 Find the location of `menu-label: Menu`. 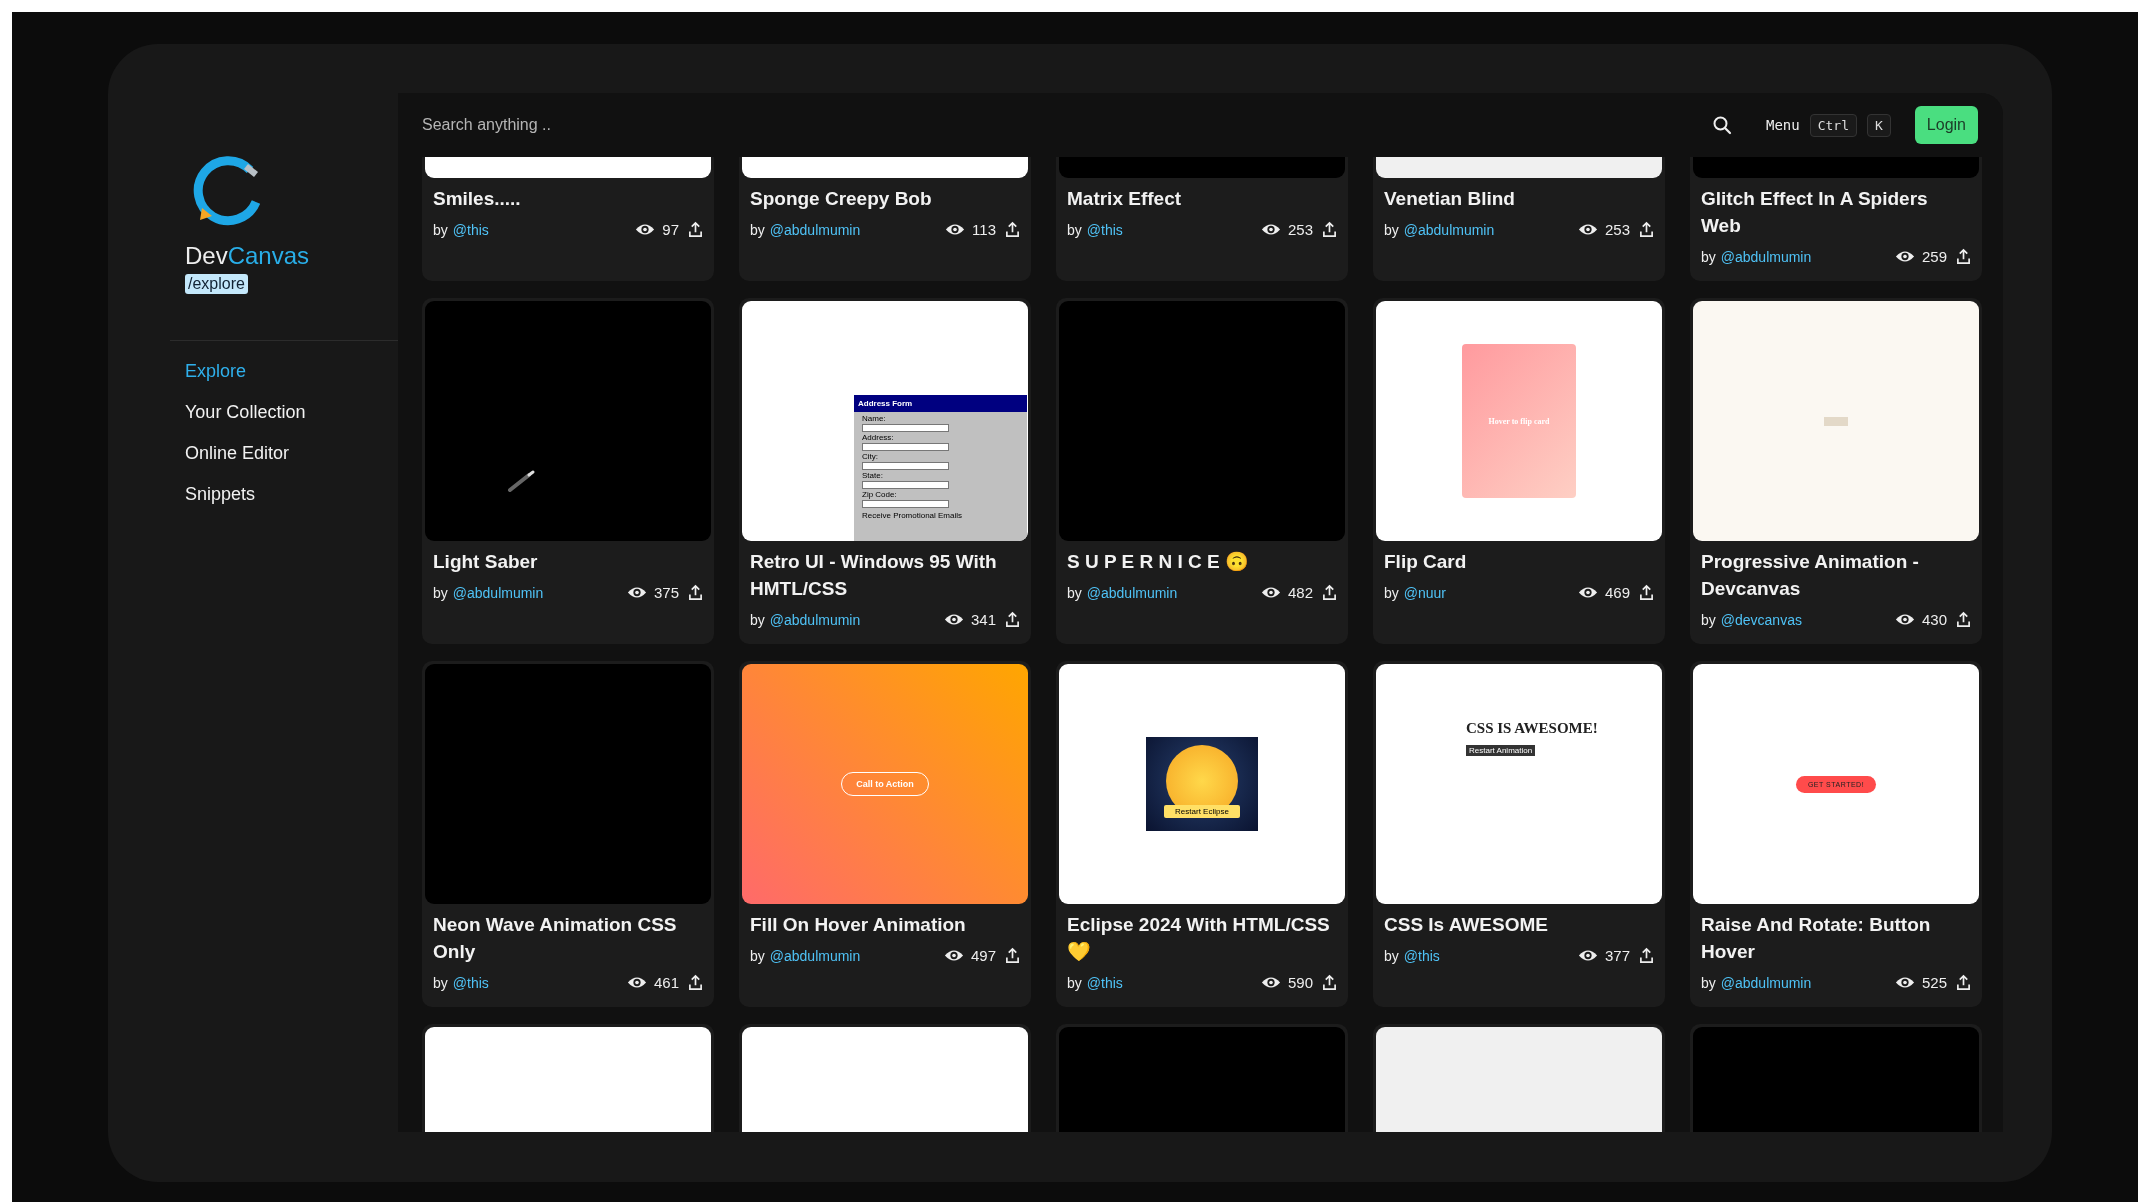

menu-label: Menu is located at coordinates (1783, 125).